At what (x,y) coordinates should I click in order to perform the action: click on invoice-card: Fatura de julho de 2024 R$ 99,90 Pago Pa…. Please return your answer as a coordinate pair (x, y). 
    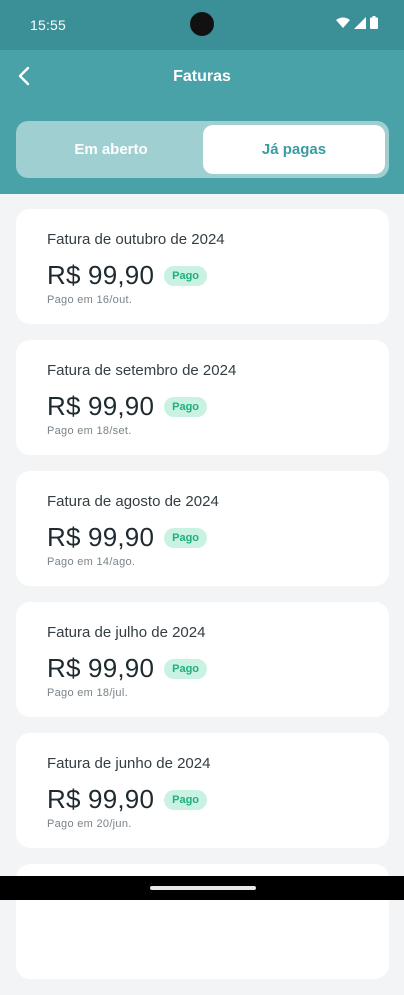
    Looking at the image, I should click on (202, 659).